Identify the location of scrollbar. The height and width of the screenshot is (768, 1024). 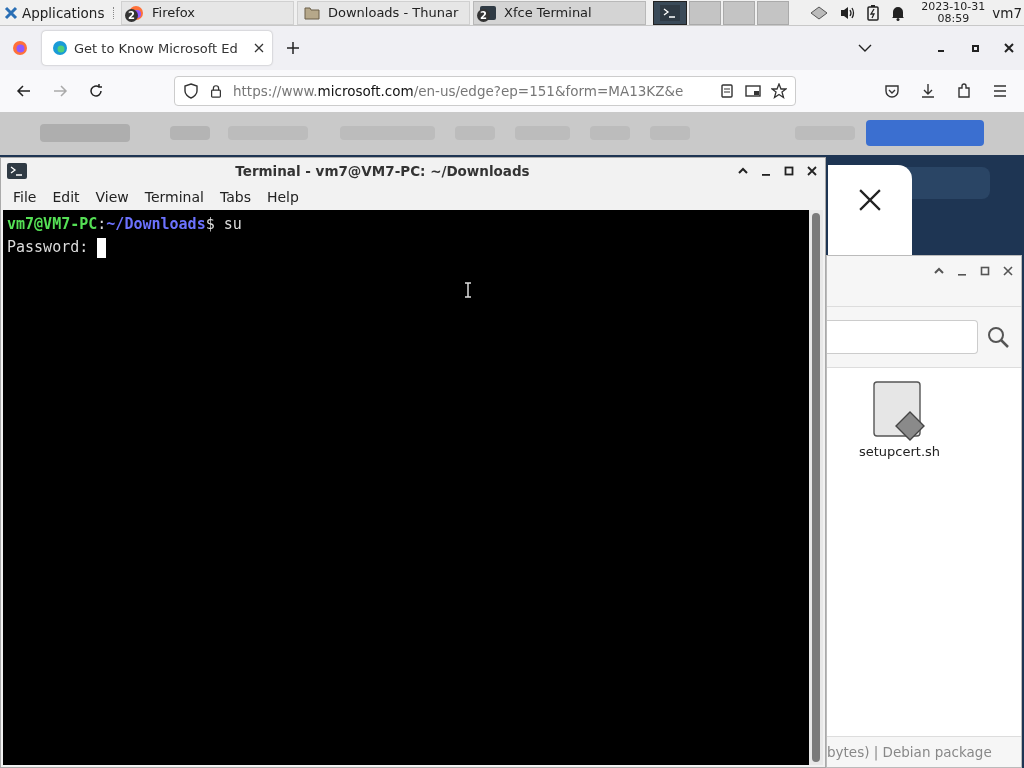
(816, 487).